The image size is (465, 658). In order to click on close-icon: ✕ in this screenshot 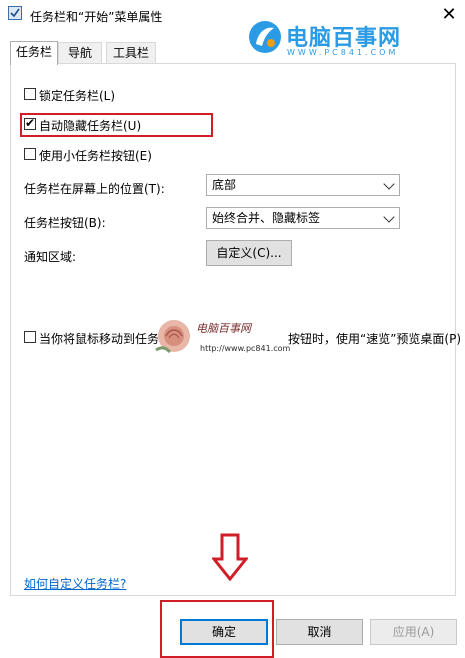, I will do `click(449, 15)`.